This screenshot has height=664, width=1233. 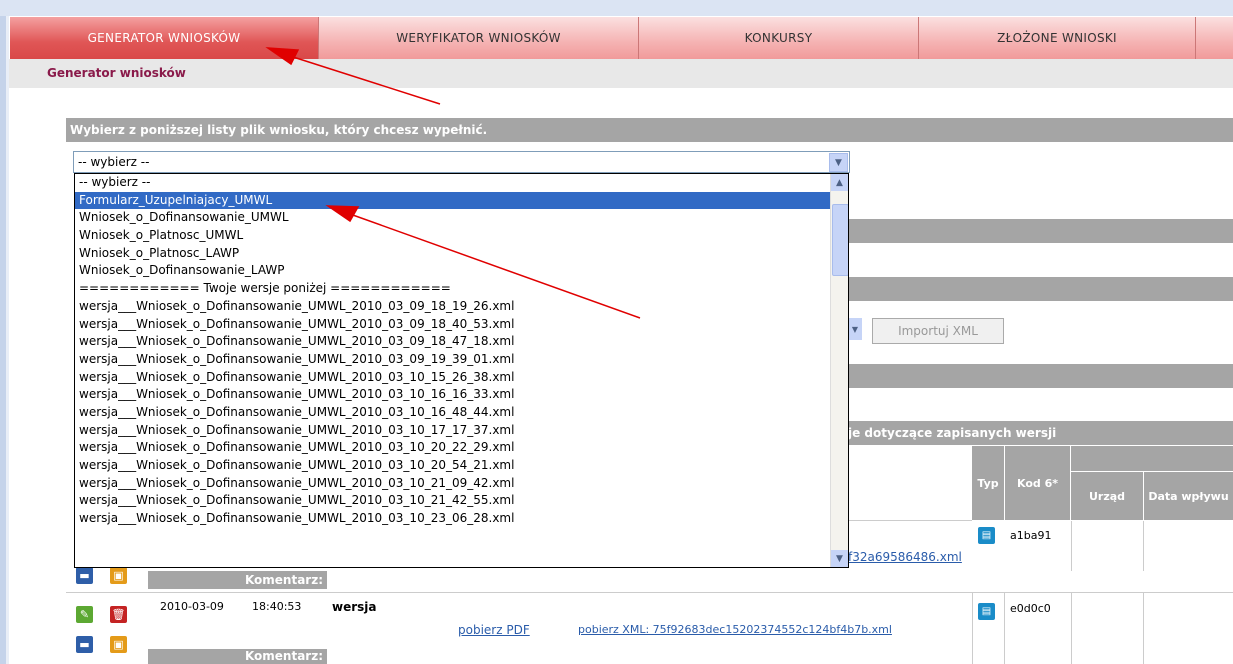 I want to click on annotation-arrows, so click(x=453, y=183).